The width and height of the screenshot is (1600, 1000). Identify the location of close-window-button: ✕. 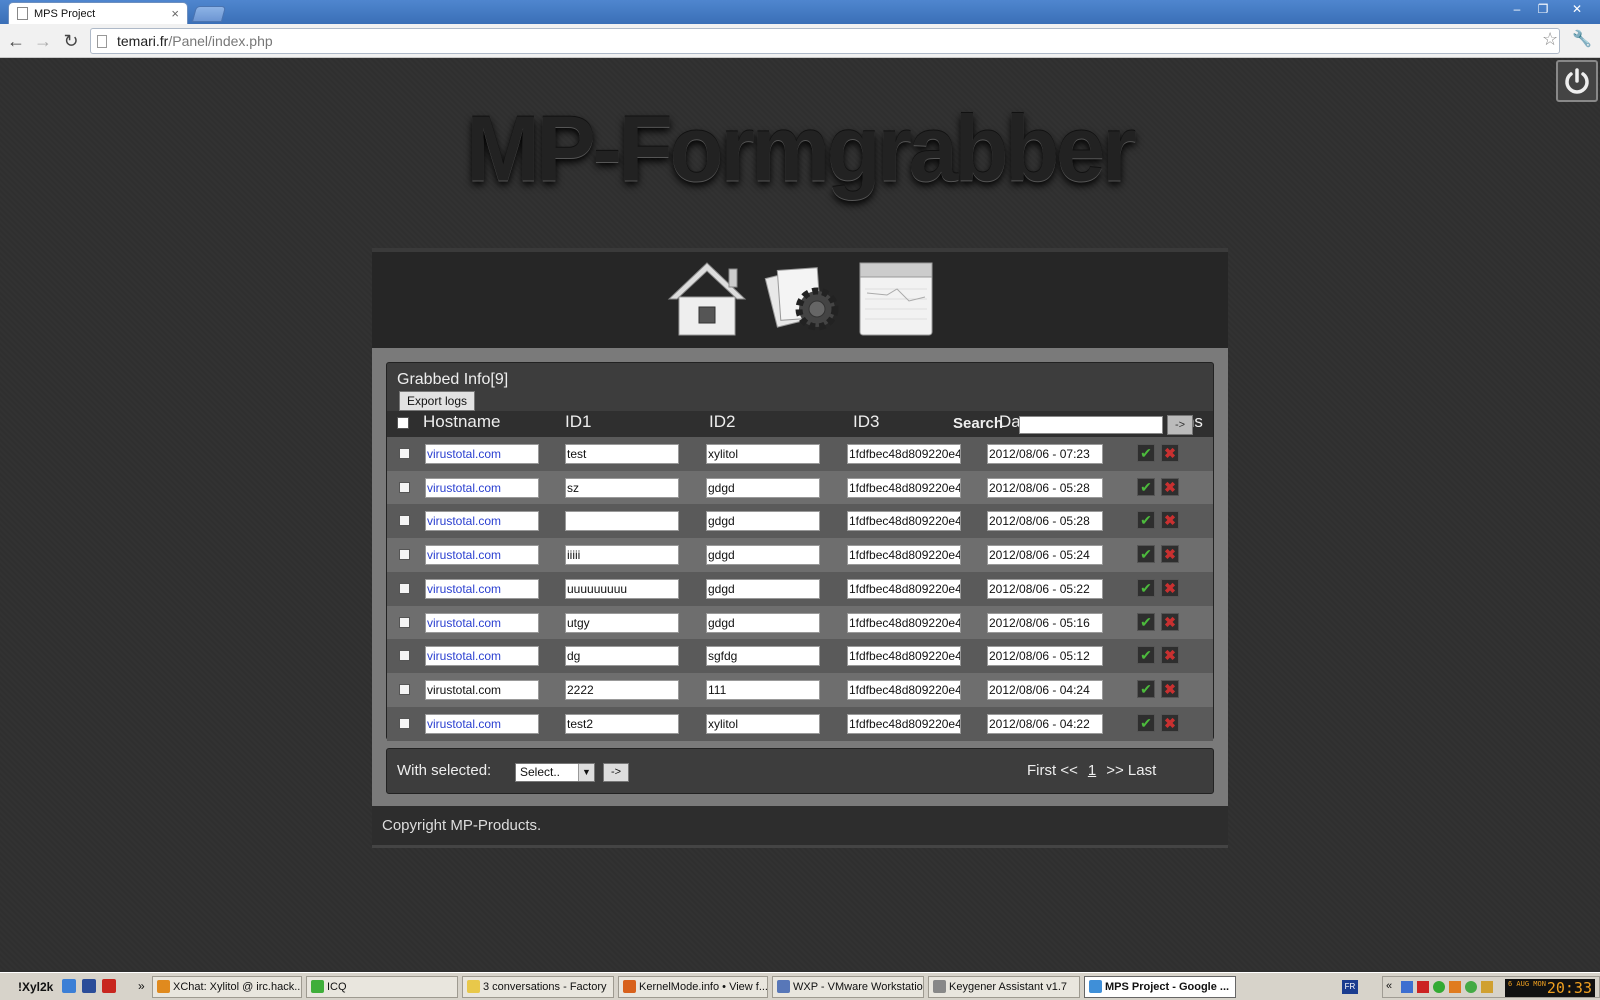
(1577, 10).